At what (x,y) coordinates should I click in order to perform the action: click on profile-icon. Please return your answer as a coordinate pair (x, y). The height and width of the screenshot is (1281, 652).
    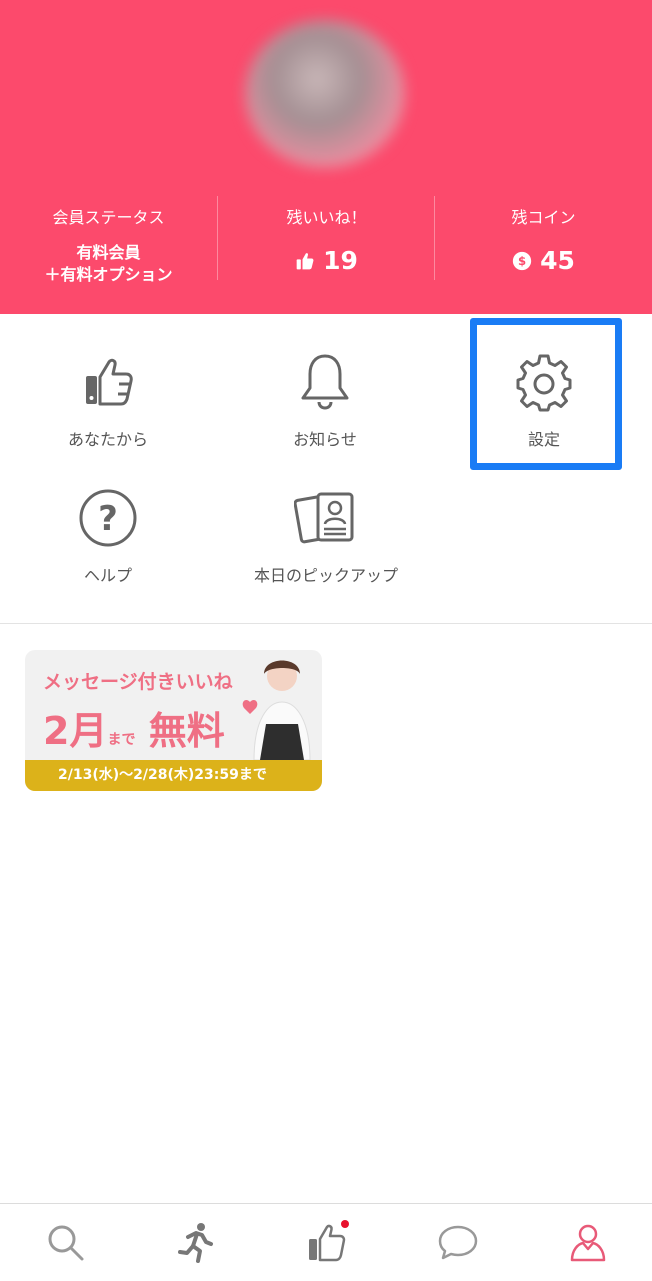
    Looking at the image, I should click on (588, 1243).